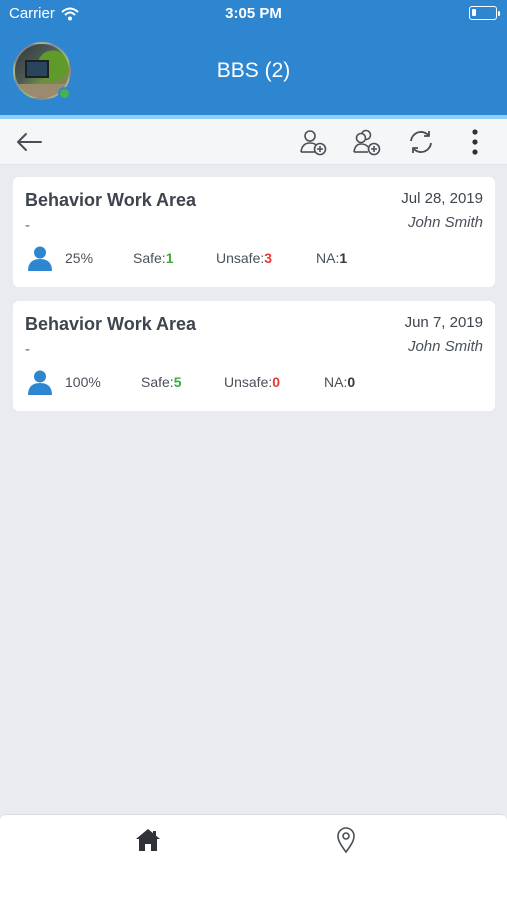 Image resolution: width=507 pixels, height=900 pixels. I want to click on unsafe-value: 3, so click(268, 258).